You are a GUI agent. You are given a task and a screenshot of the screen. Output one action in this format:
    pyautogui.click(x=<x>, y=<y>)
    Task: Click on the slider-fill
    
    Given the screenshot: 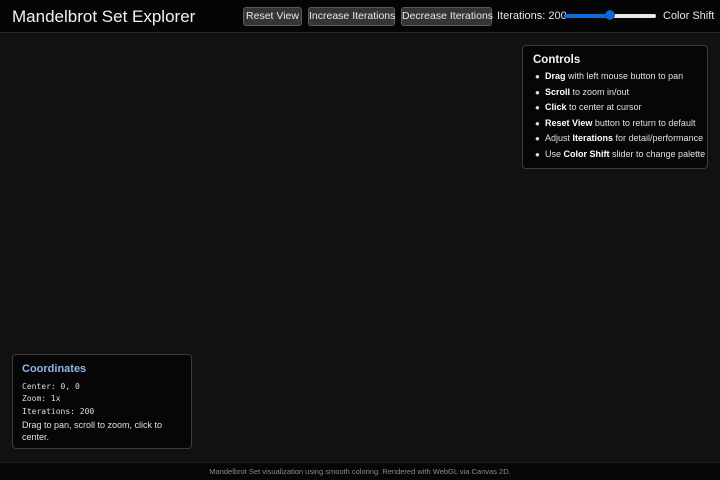 What is the action you would take?
    pyautogui.click(x=587, y=16)
    